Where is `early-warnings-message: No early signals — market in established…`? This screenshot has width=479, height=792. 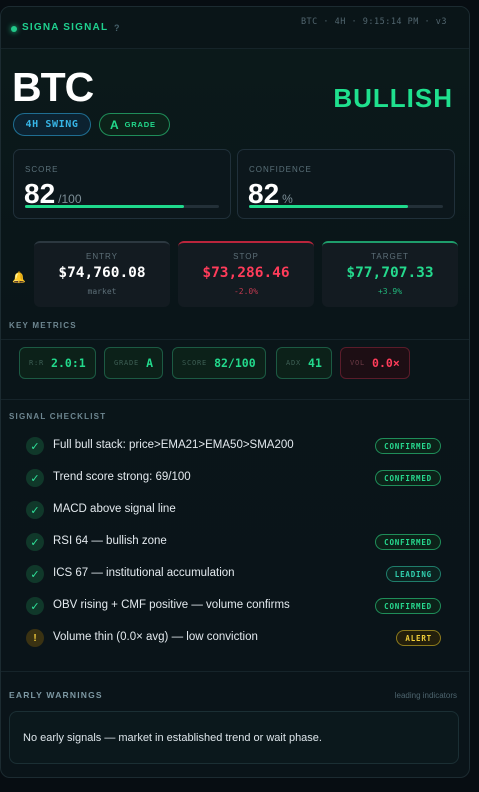 early-warnings-message: No early signals — market in established… is located at coordinates (234, 737).